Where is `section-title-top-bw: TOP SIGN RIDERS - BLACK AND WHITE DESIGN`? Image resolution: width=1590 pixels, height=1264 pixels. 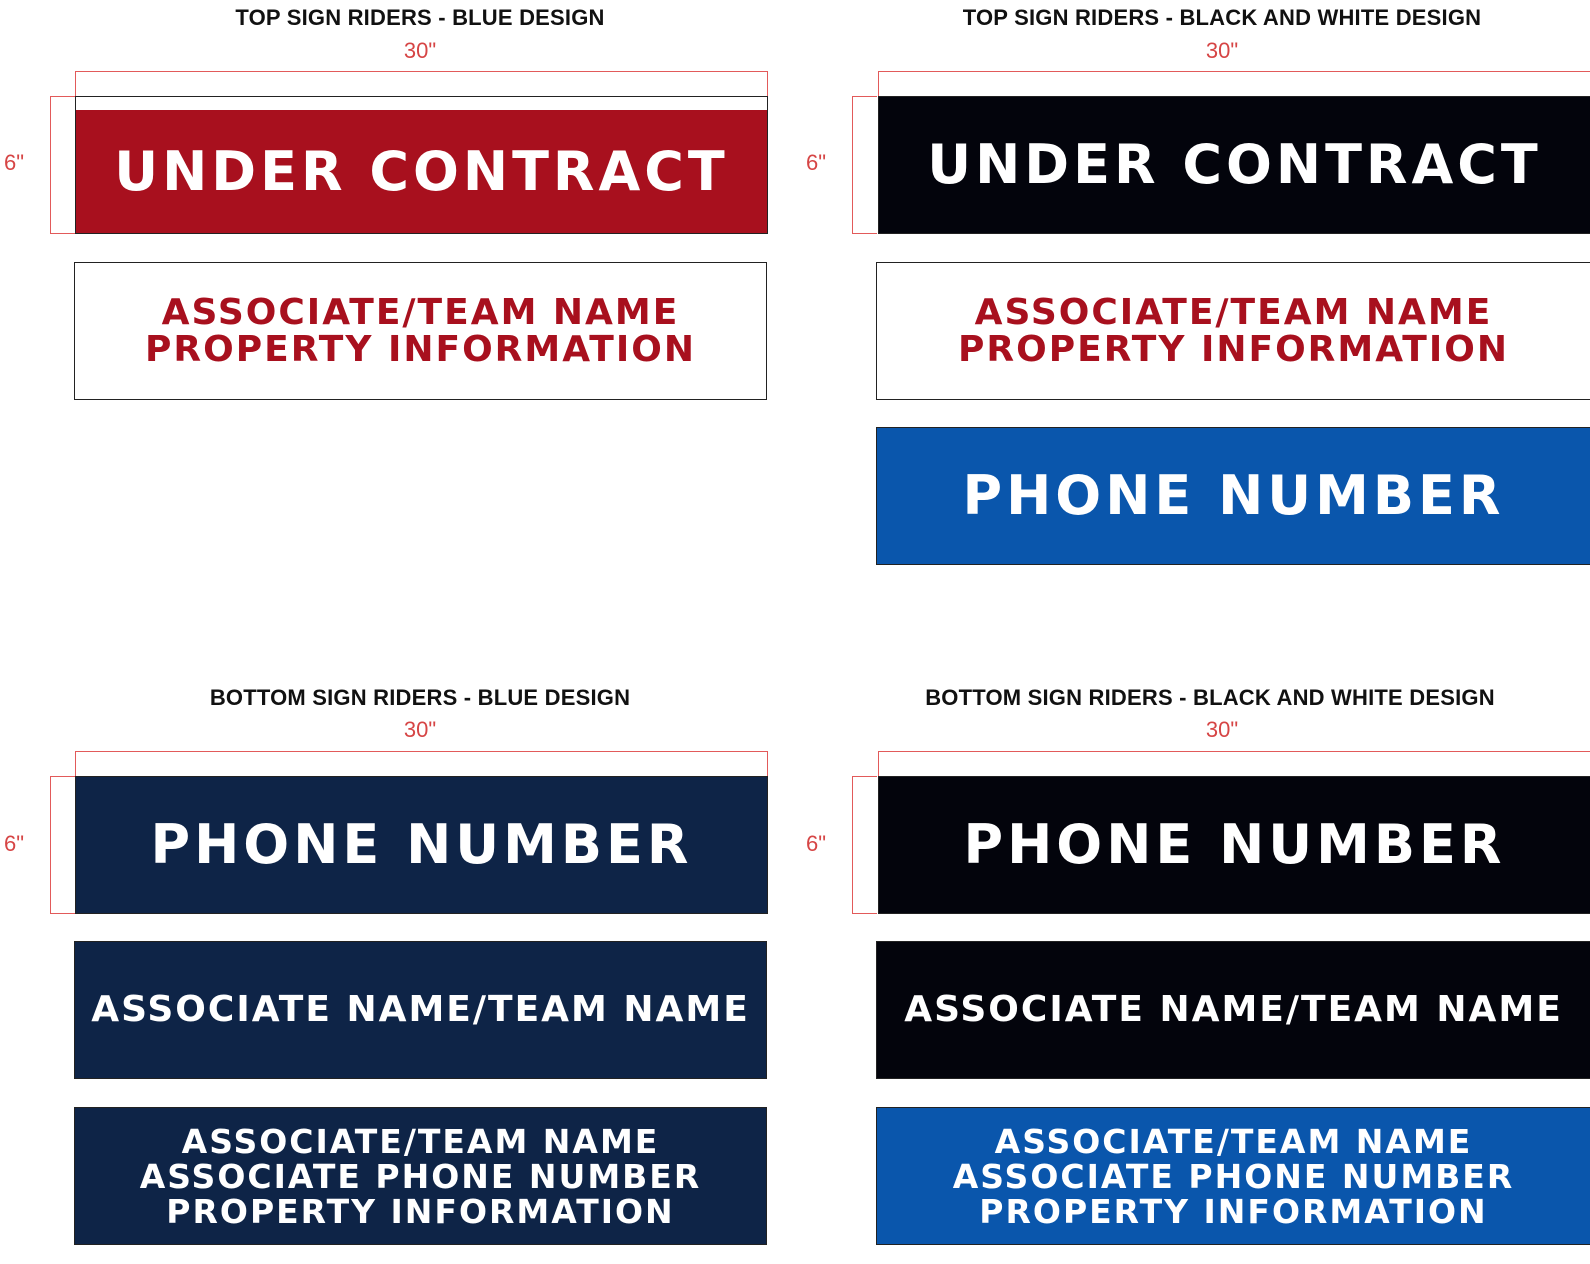
section-title-top-bw: TOP SIGN RIDERS - BLACK AND WHITE DESIGN is located at coordinates (1222, 17).